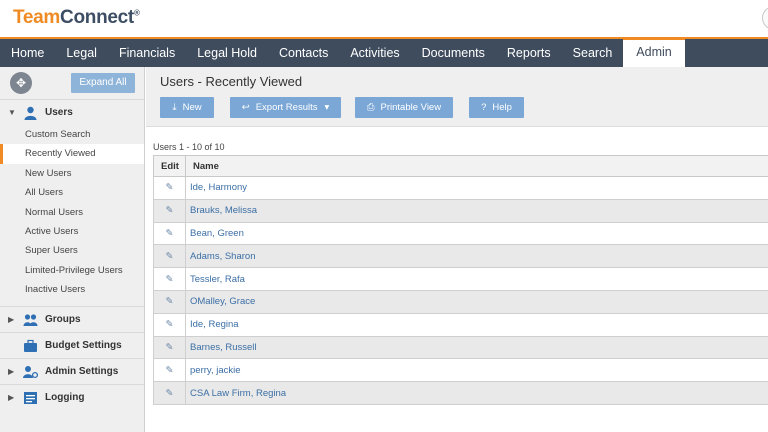 The image size is (768, 432). Describe the element at coordinates (476, 301) in the screenshot. I see `user-name-link: OMalley, Grace` at that location.